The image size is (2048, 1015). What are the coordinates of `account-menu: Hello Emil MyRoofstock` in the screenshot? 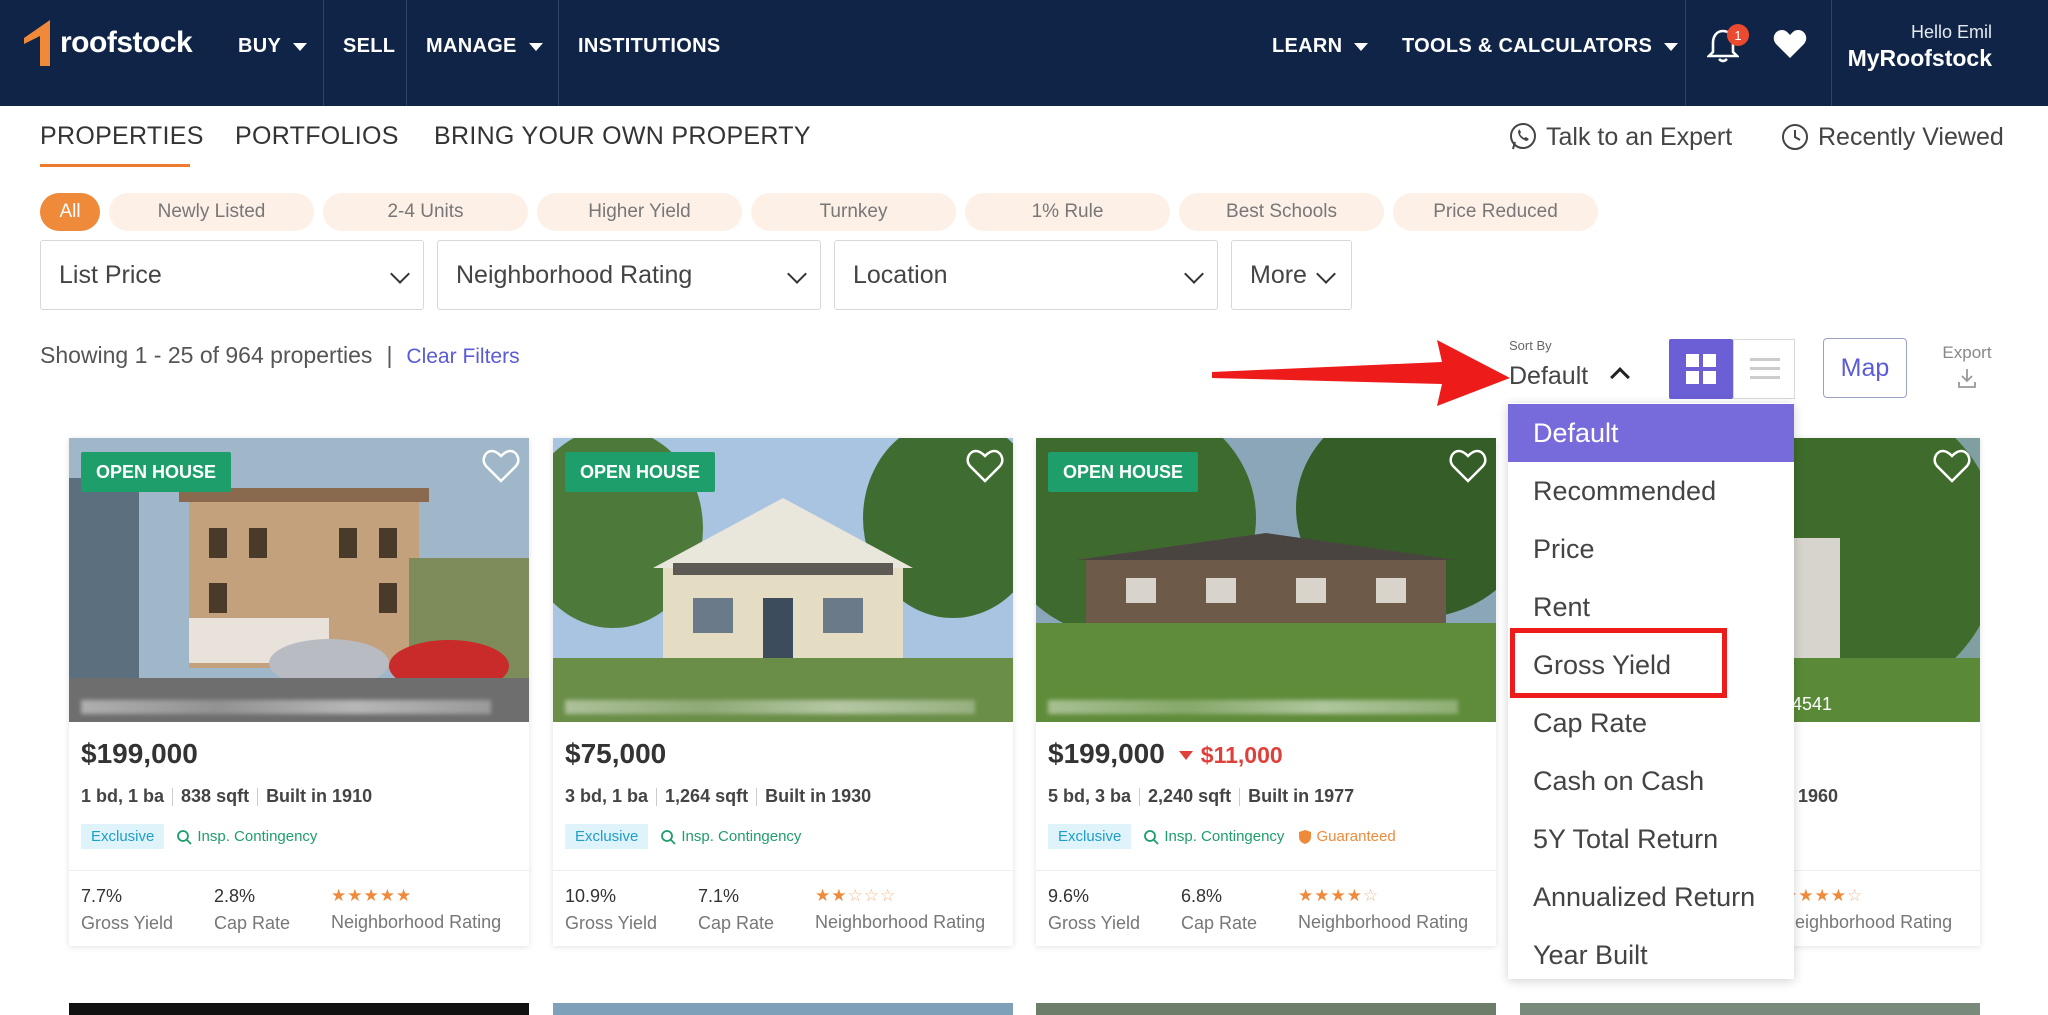 It's located at (1920, 47).